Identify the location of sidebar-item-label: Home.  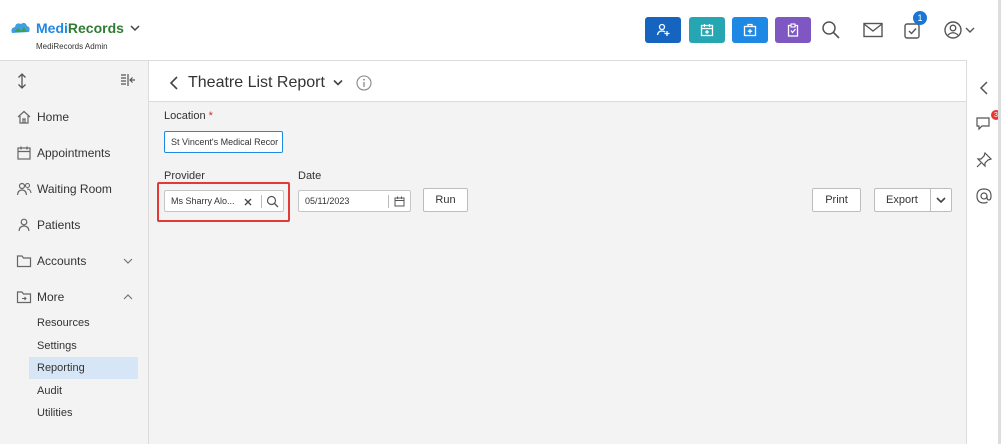
(53, 117).